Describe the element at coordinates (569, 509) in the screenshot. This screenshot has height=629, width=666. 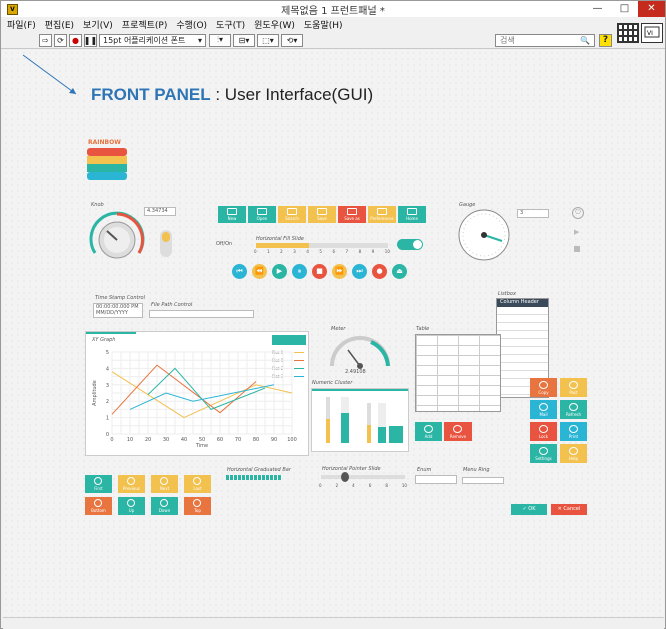
I see `cancel-button: ✕ Cancel` at that location.